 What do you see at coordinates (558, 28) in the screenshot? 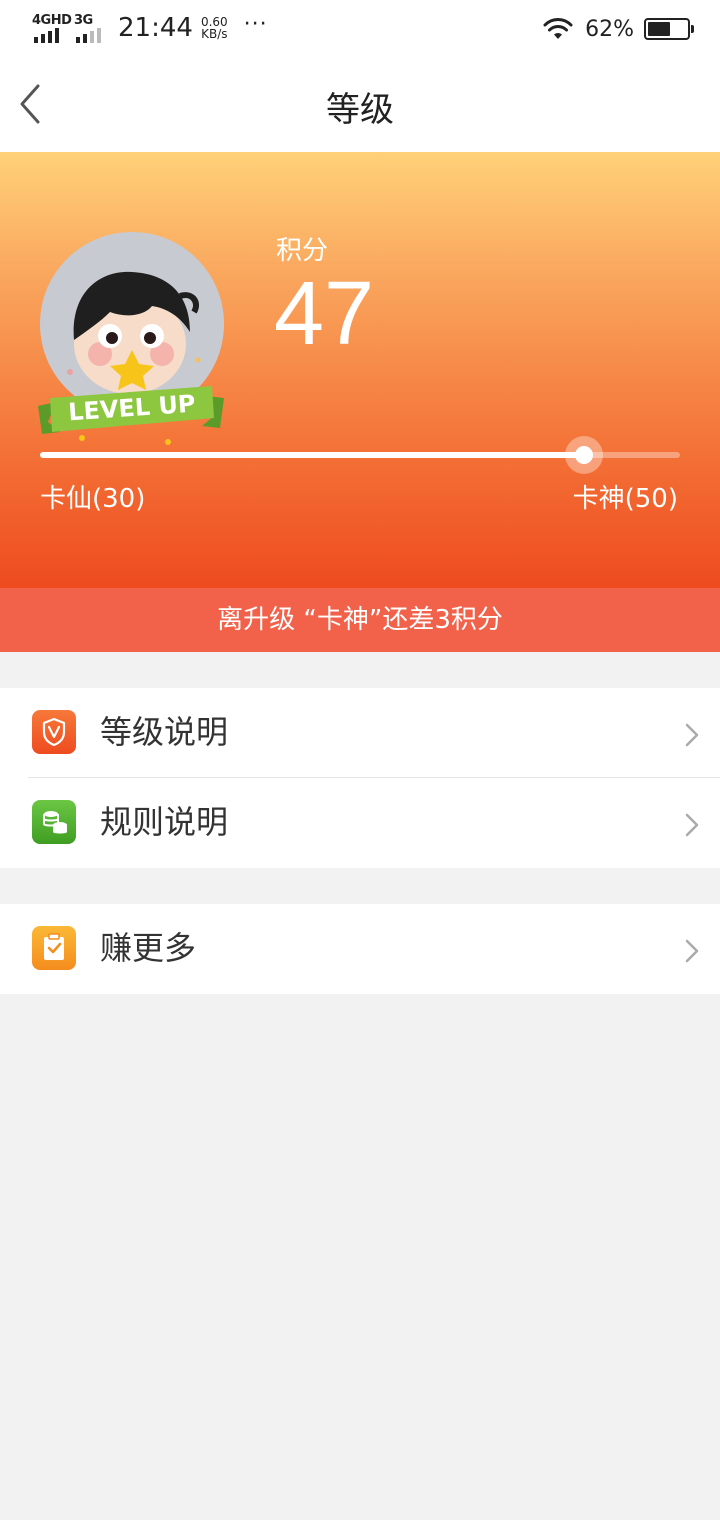
I see `wifi-icon` at bounding box center [558, 28].